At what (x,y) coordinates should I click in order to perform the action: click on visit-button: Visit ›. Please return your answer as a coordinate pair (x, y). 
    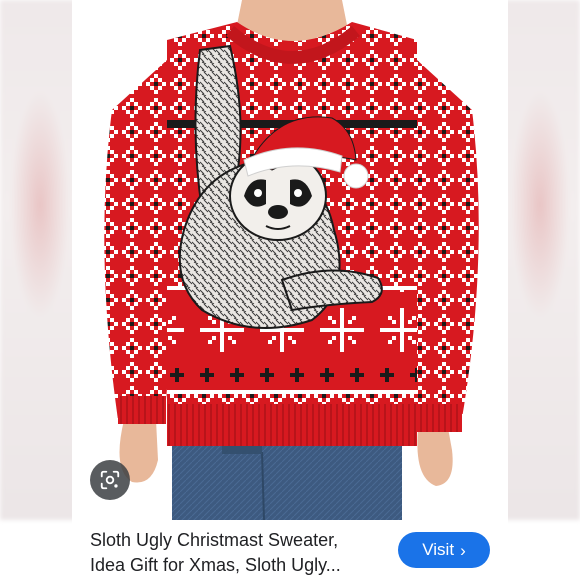
    Looking at the image, I should click on (444, 550).